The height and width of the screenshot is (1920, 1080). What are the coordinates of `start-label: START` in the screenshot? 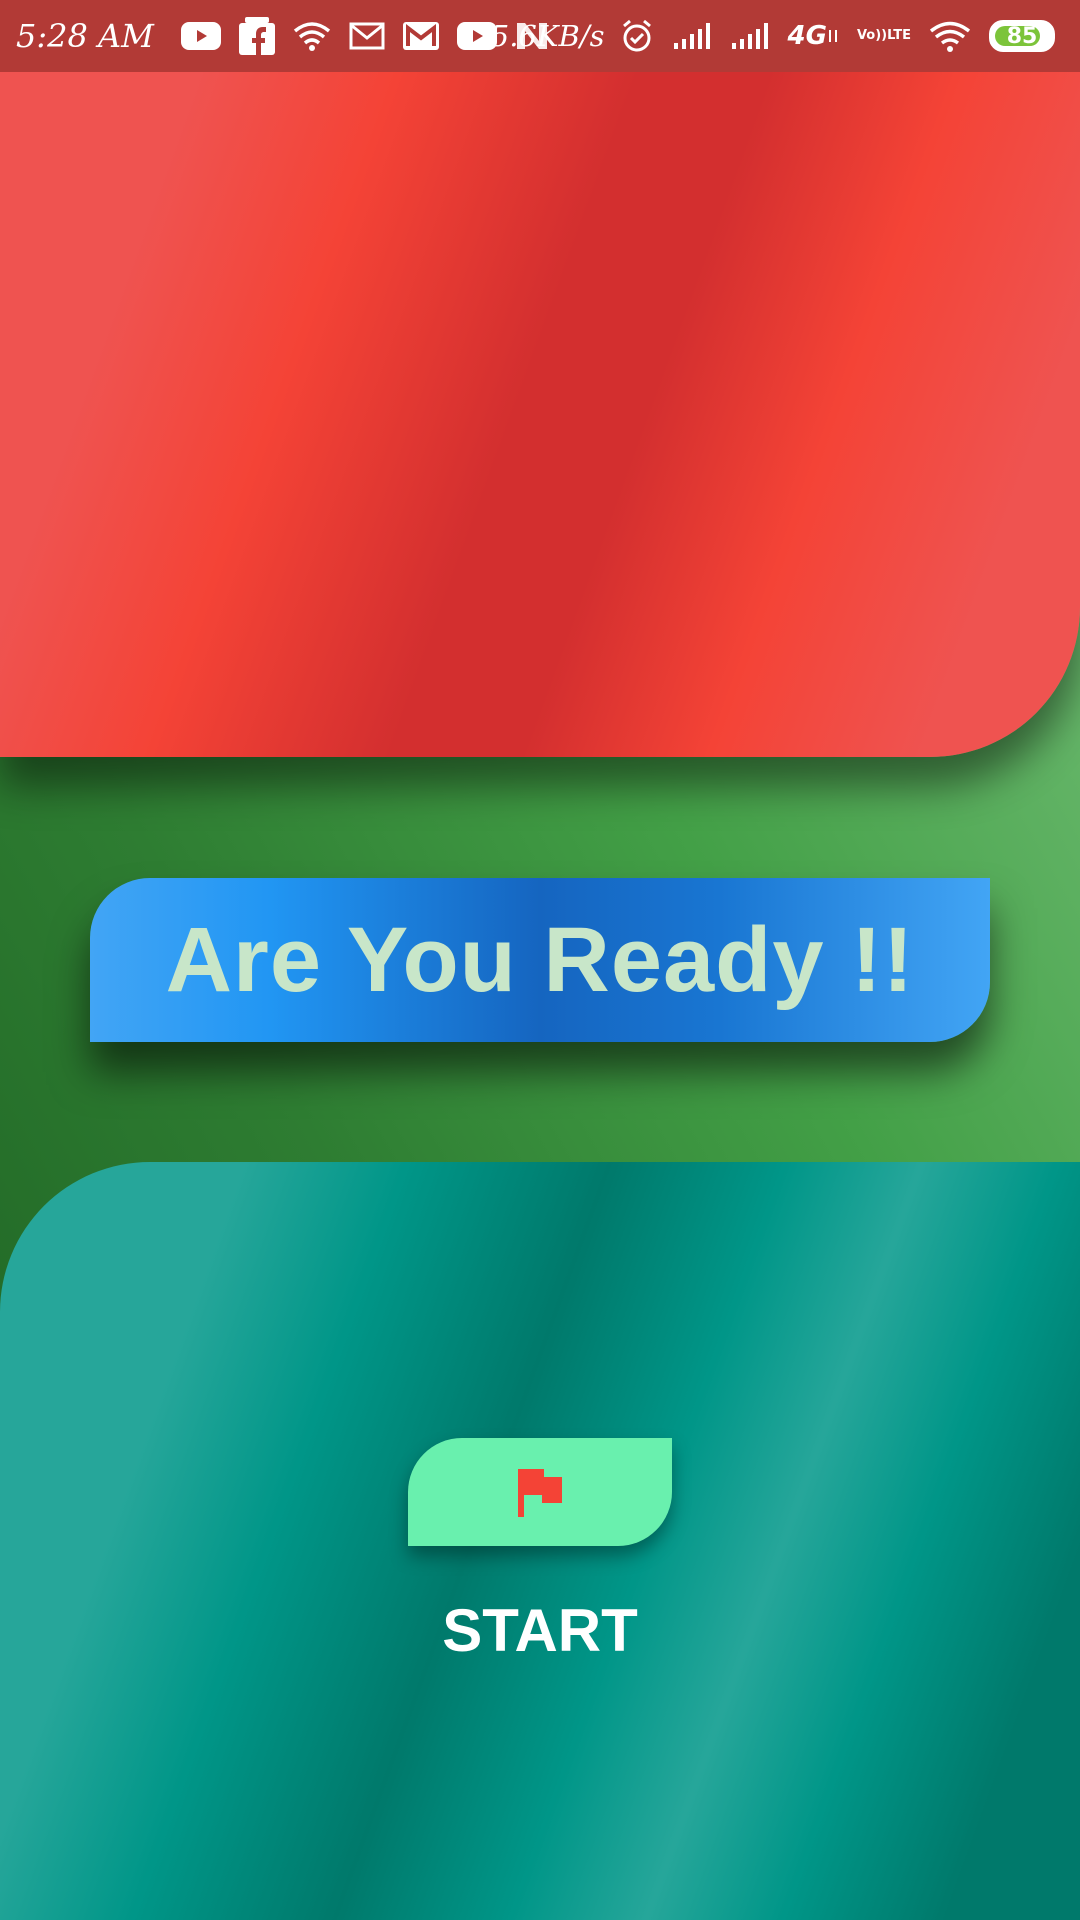 It's located at (540, 1630).